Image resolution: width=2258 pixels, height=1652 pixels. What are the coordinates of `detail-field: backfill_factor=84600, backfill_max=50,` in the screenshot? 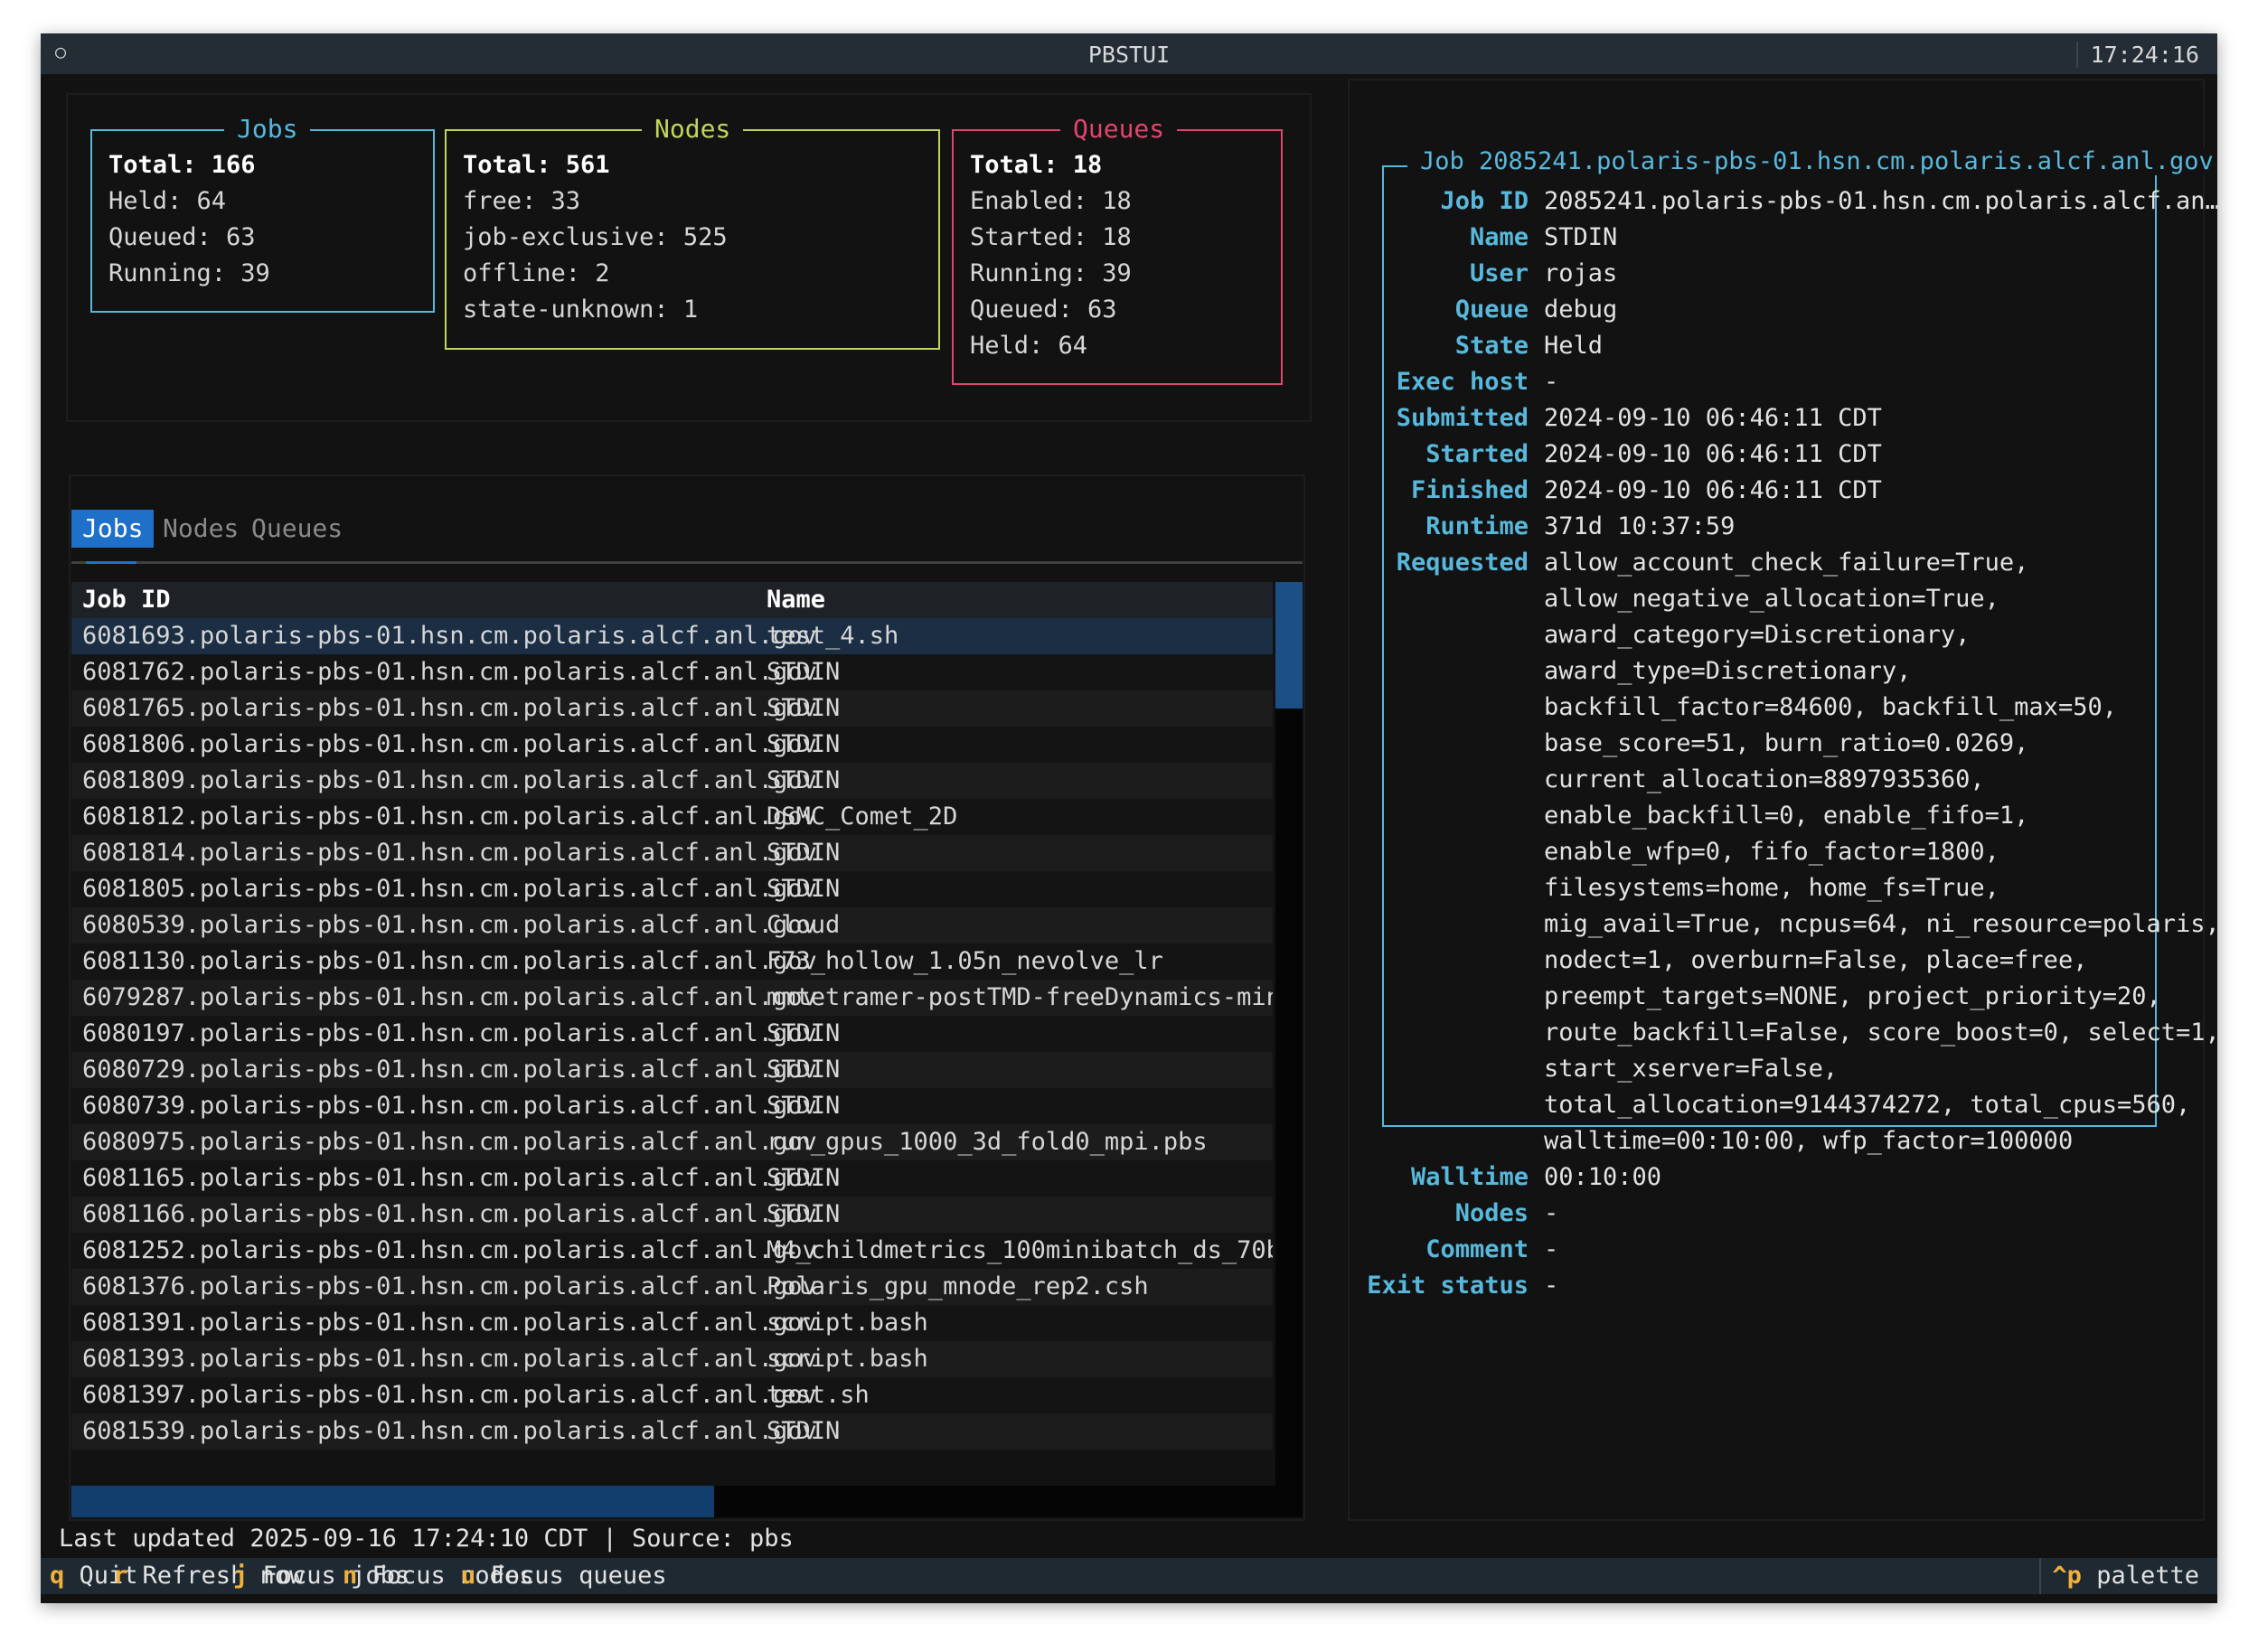 It's located at (1789, 708).